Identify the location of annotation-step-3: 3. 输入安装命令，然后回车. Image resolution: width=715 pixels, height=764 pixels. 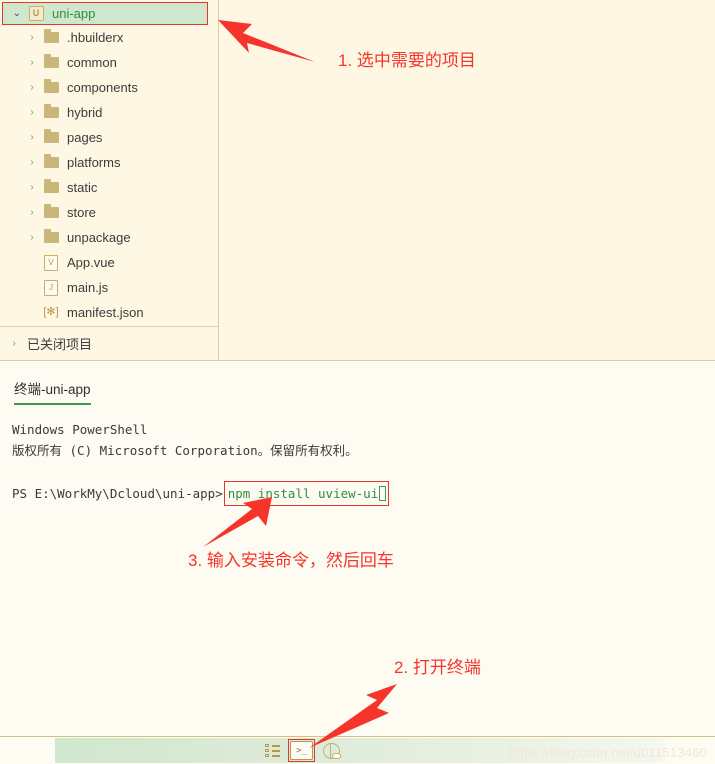
(291, 560).